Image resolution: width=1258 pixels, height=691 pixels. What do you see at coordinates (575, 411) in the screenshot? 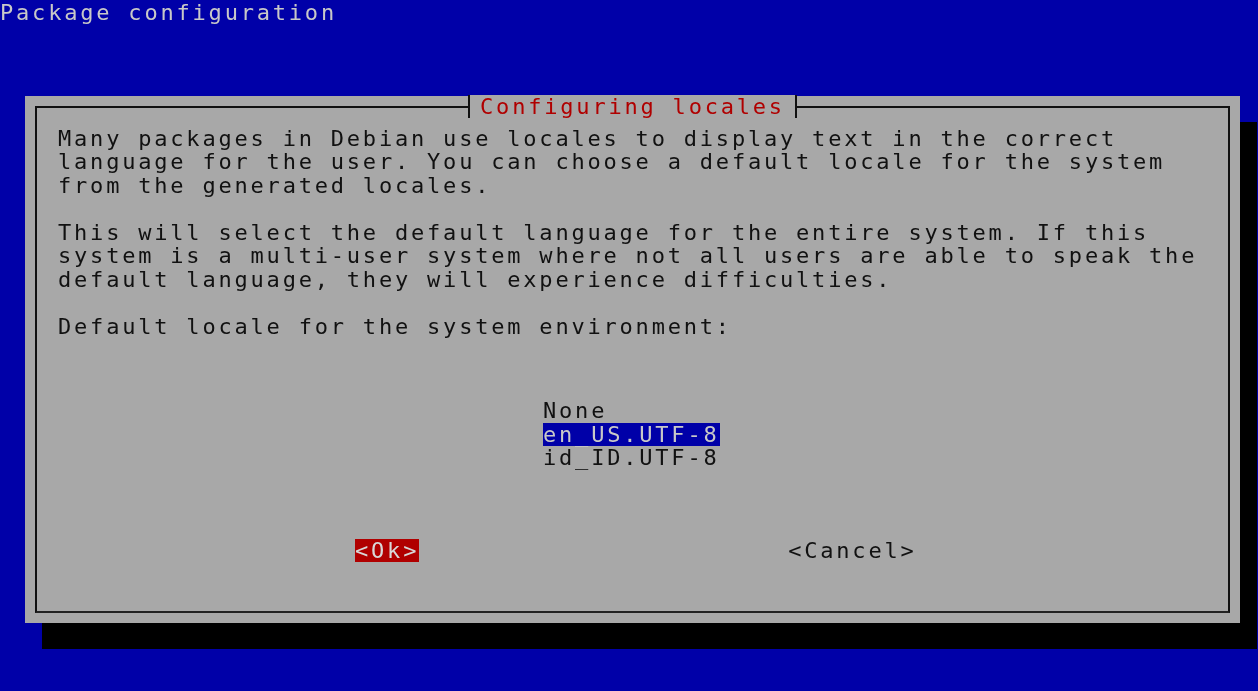
I see `locale-option: None` at bounding box center [575, 411].